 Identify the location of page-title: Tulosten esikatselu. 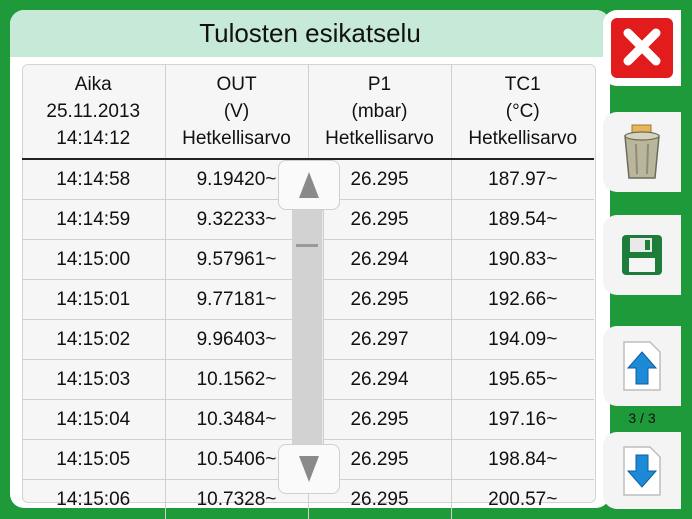
(310, 33).